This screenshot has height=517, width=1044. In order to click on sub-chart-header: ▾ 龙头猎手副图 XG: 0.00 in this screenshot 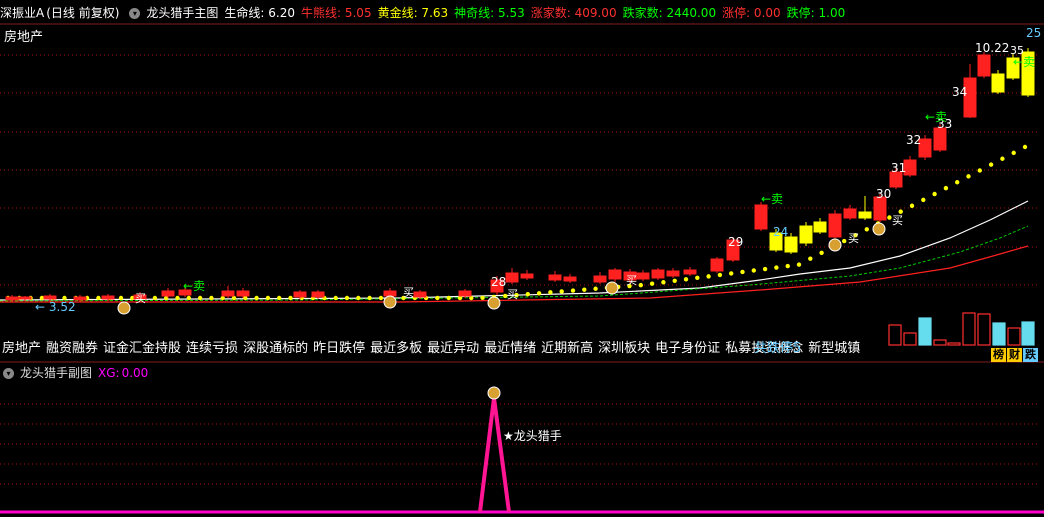, I will do `click(77, 373)`.